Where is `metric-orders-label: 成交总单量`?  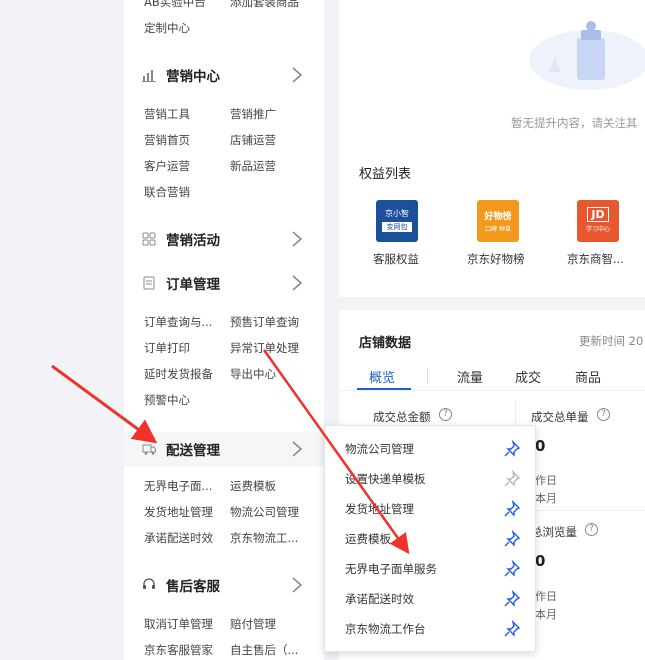 metric-orders-label: 成交总单量 is located at coordinates (560, 417).